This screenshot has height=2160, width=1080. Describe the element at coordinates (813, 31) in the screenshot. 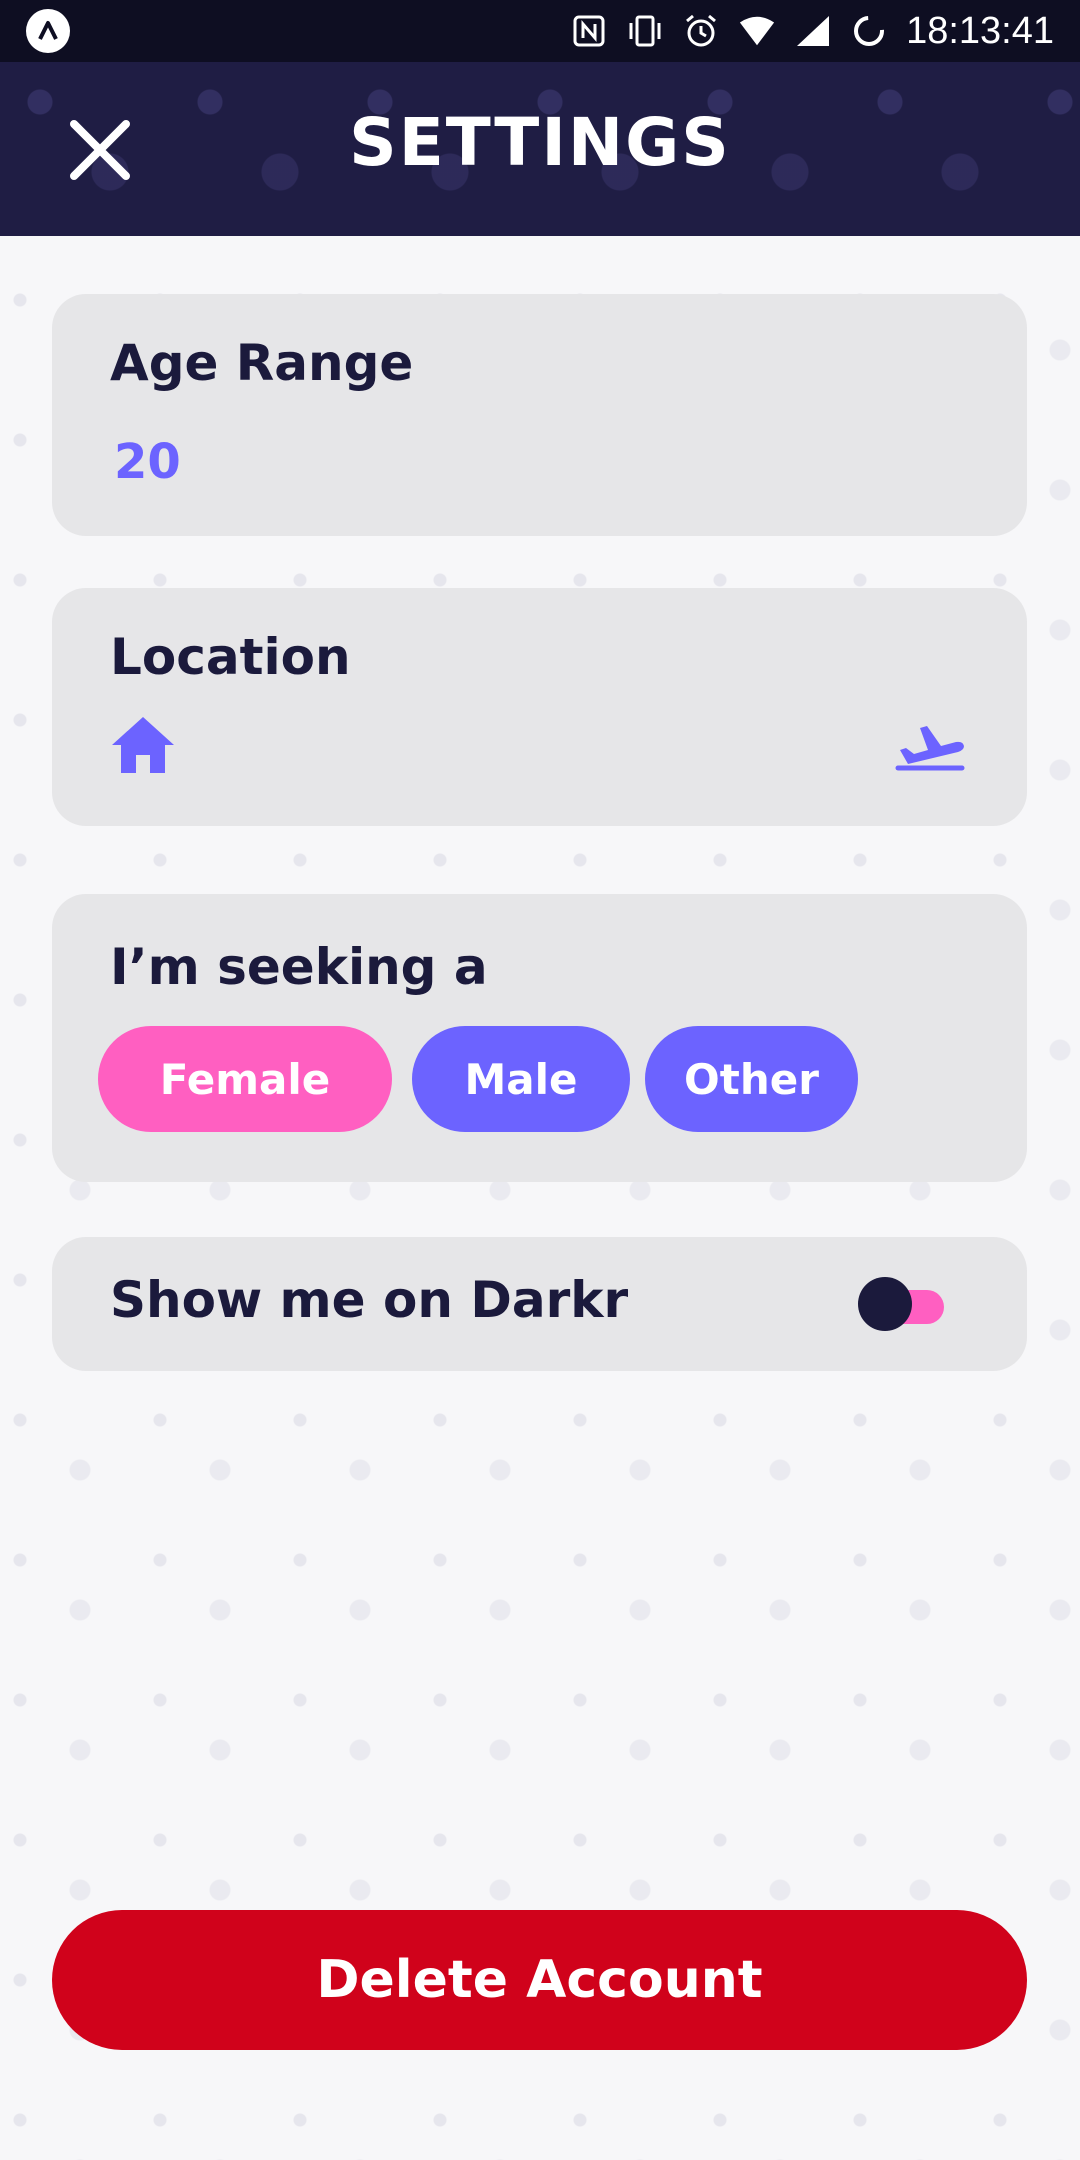

I see `signal-icon` at that location.